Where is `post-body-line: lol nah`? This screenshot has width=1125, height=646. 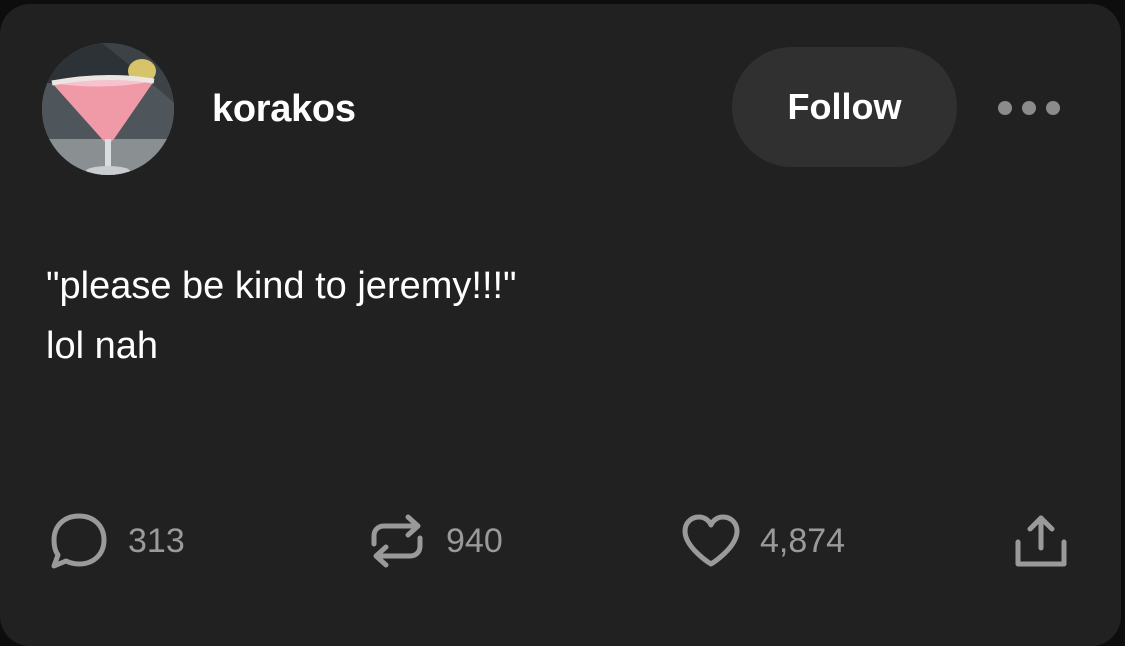 post-body-line: lol nah is located at coordinates (102, 346).